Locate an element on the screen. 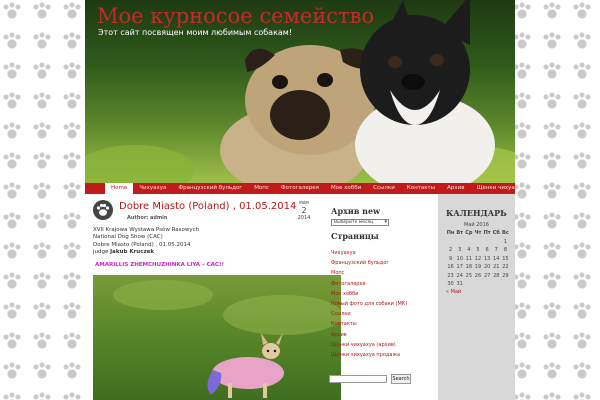 The width and height of the screenshot is (600, 400). page-link: Контакты is located at coordinates (381, 324).